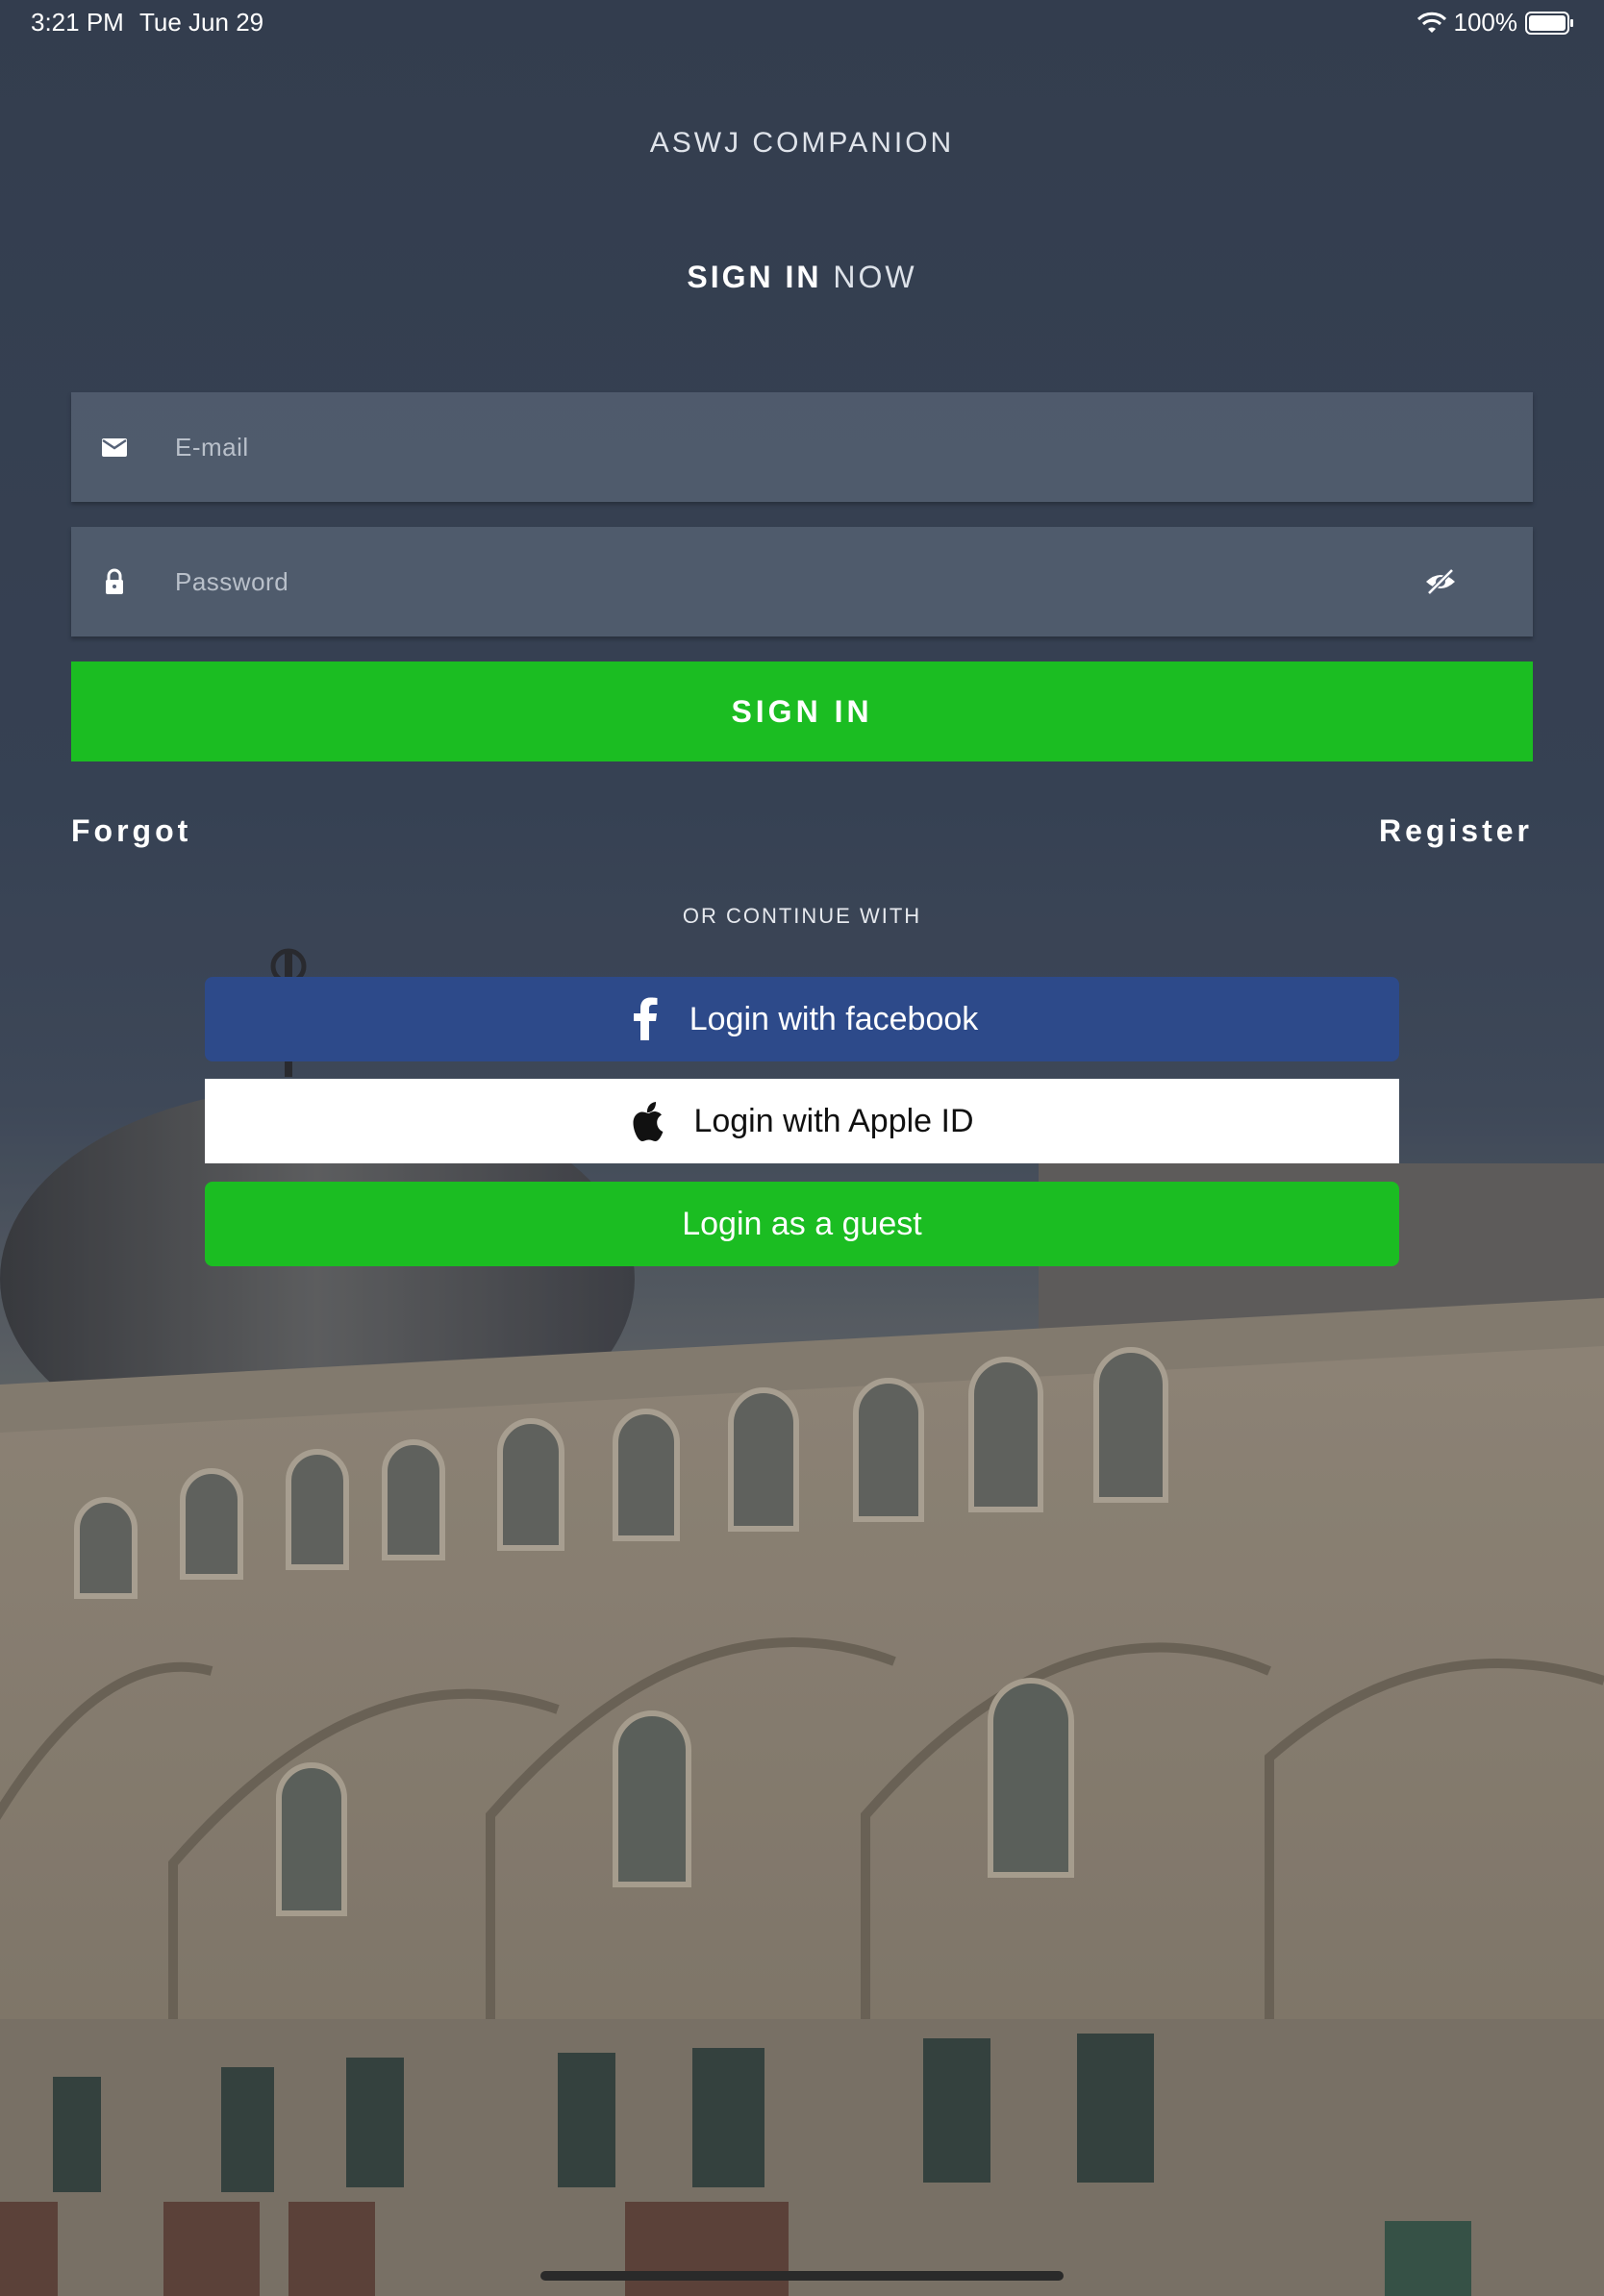  What do you see at coordinates (114, 447) in the screenshot?
I see `envelope-icon` at bounding box center [114, 447].